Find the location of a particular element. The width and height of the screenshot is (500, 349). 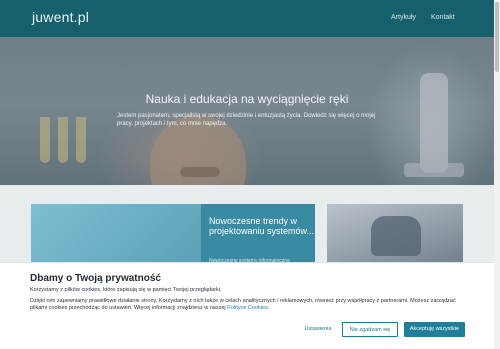

article-card-image is located at coordinates (396, 236).